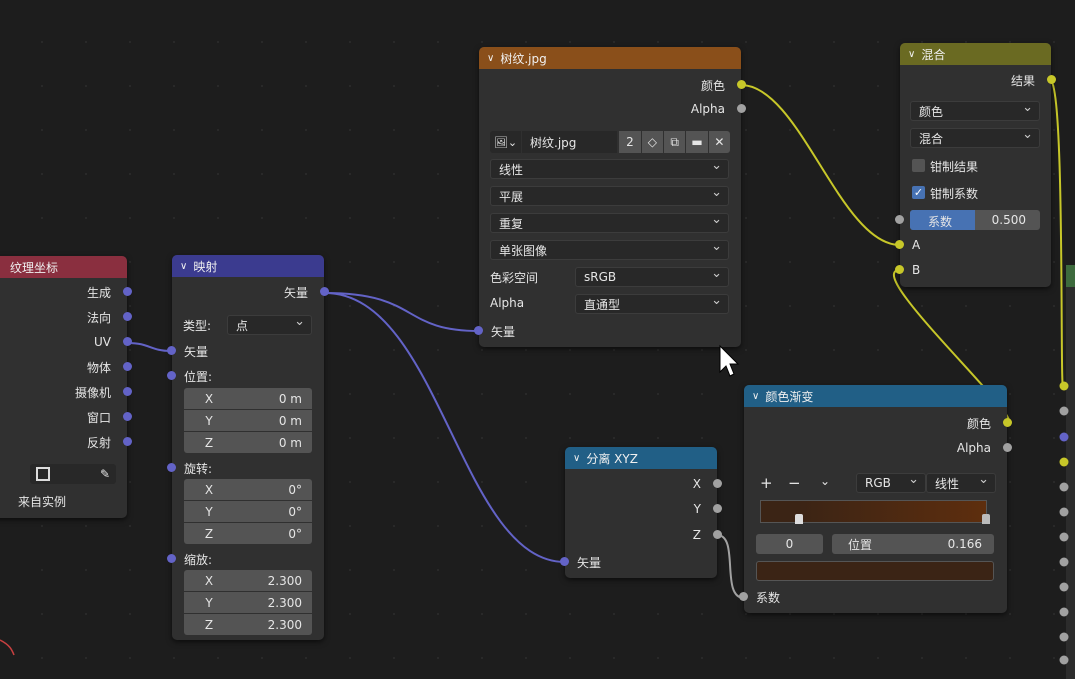 The height and width of the screenshot is (679, 1075). I want to click on scale-y: Y 2.300, so click(248, 602).